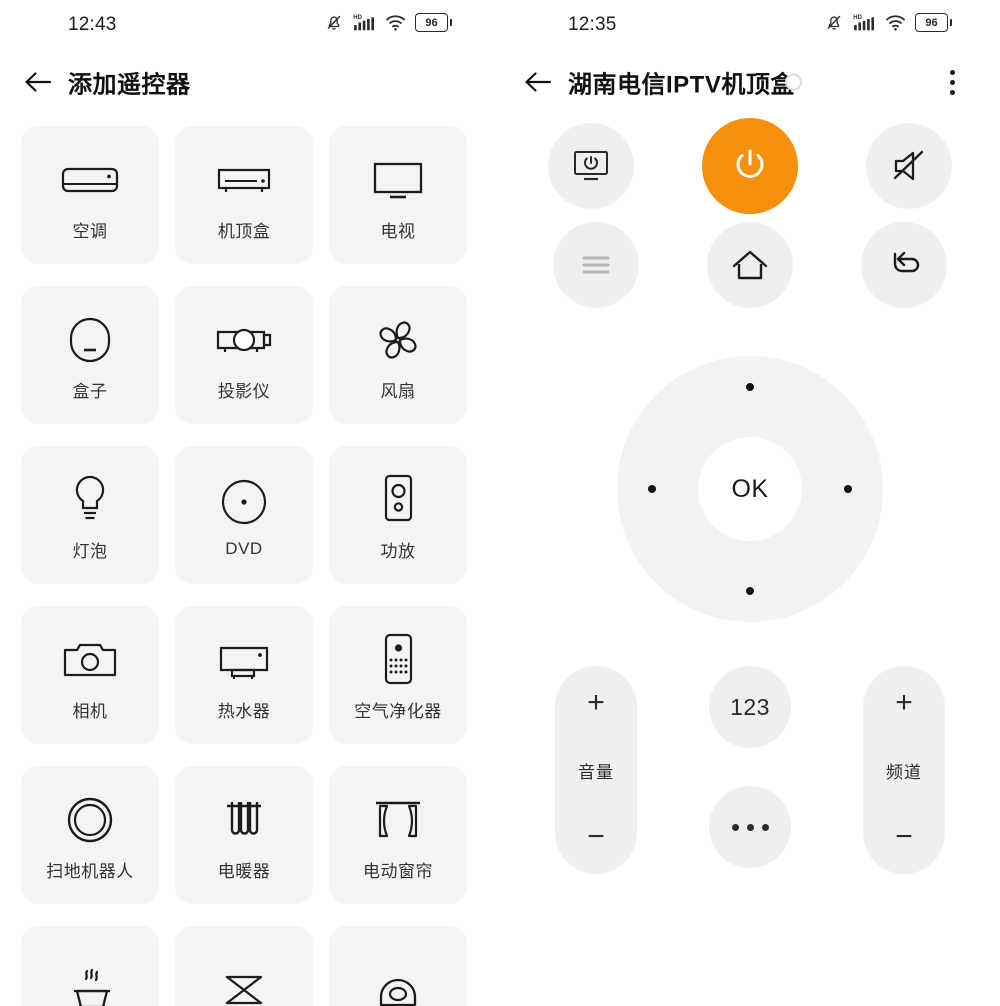  I want to click on more-button, so click(750, 827).